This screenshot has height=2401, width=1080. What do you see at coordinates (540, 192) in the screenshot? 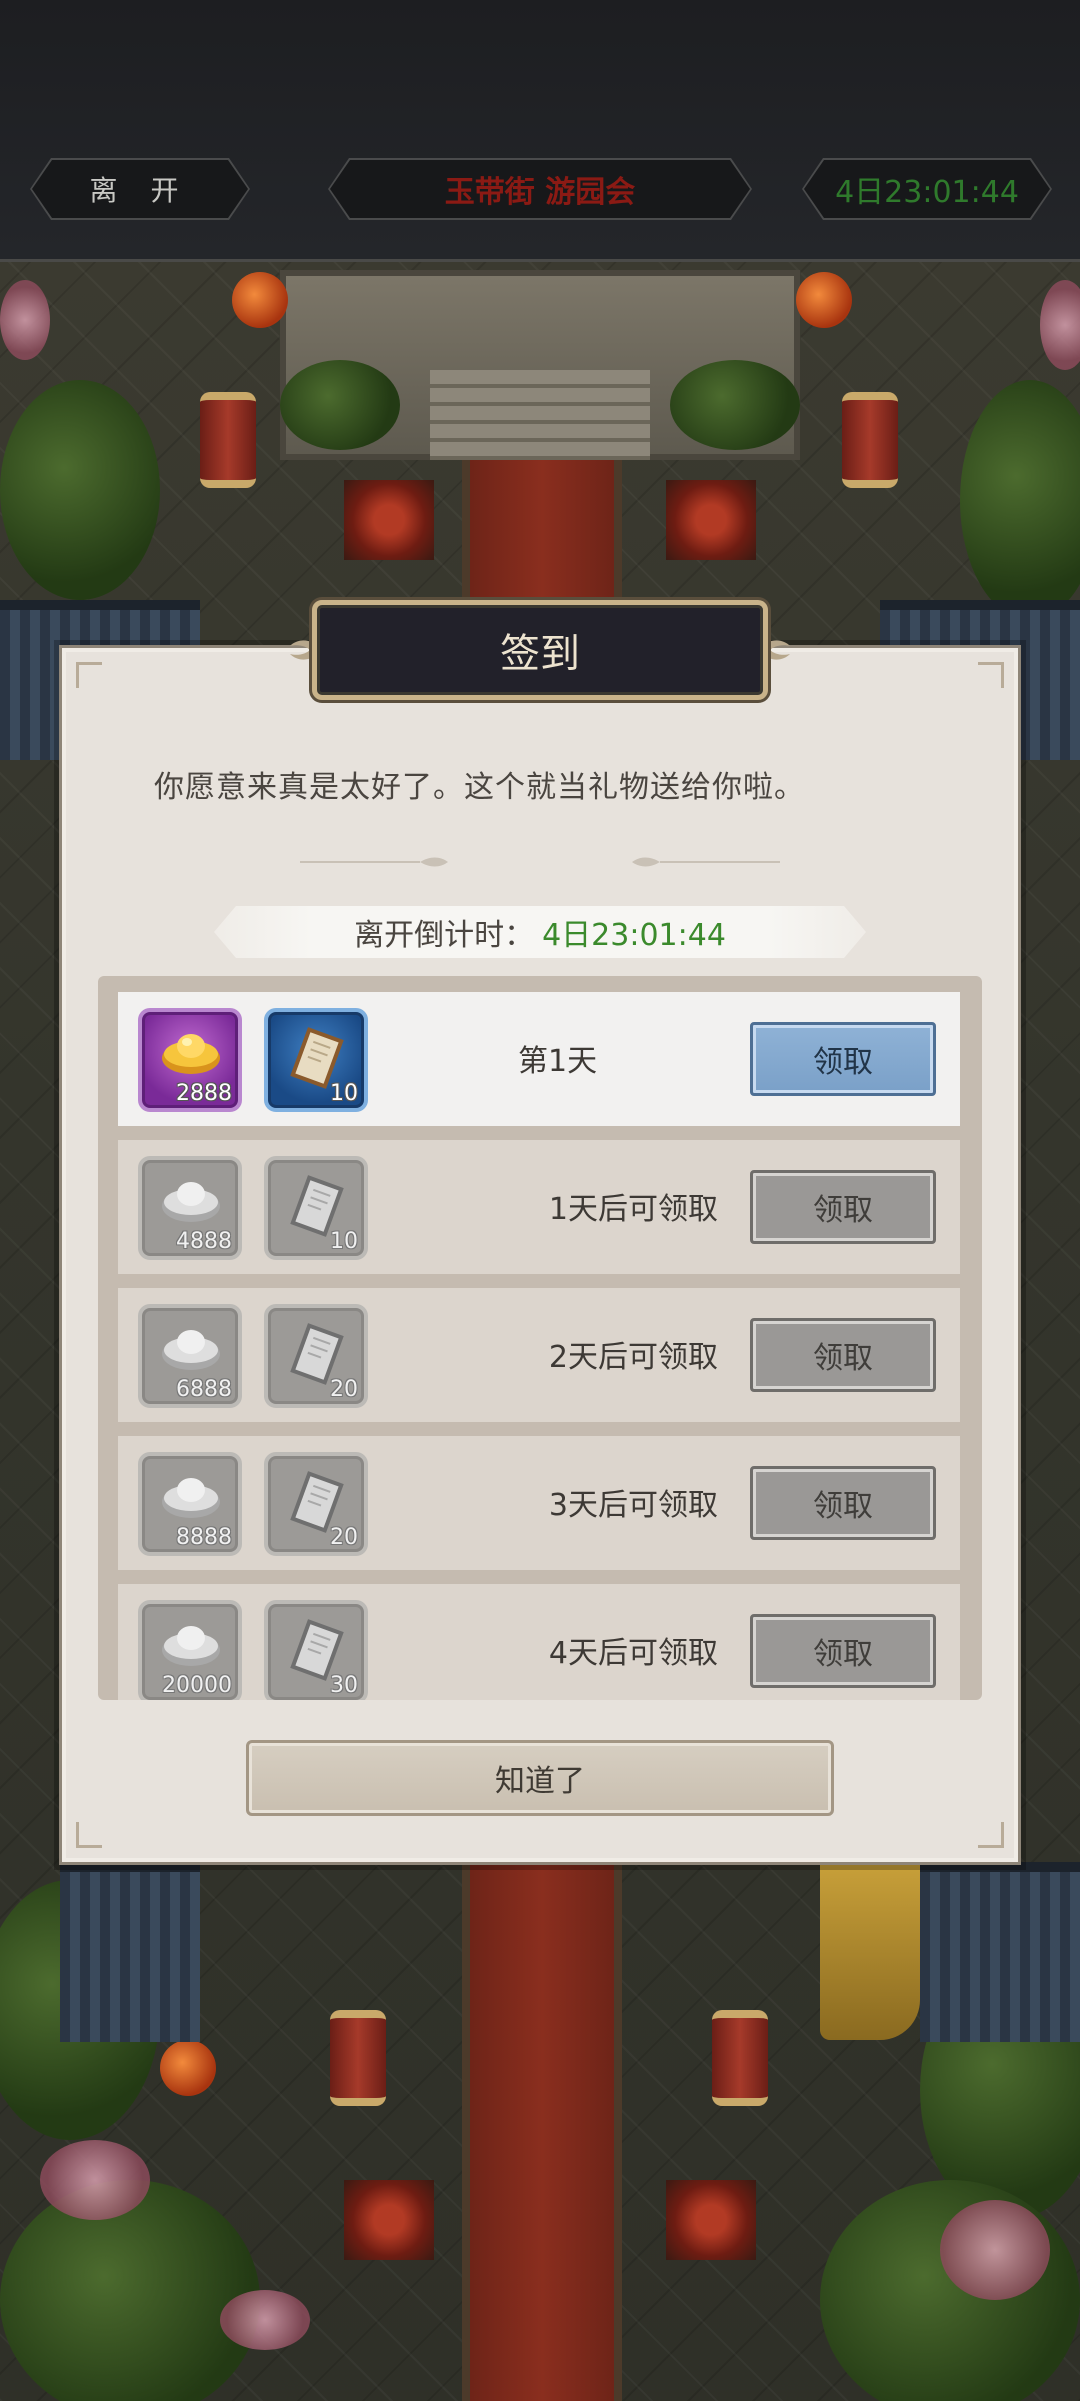
I see `event-title: 玉带街 游园会` at bounding box center [540, 192].